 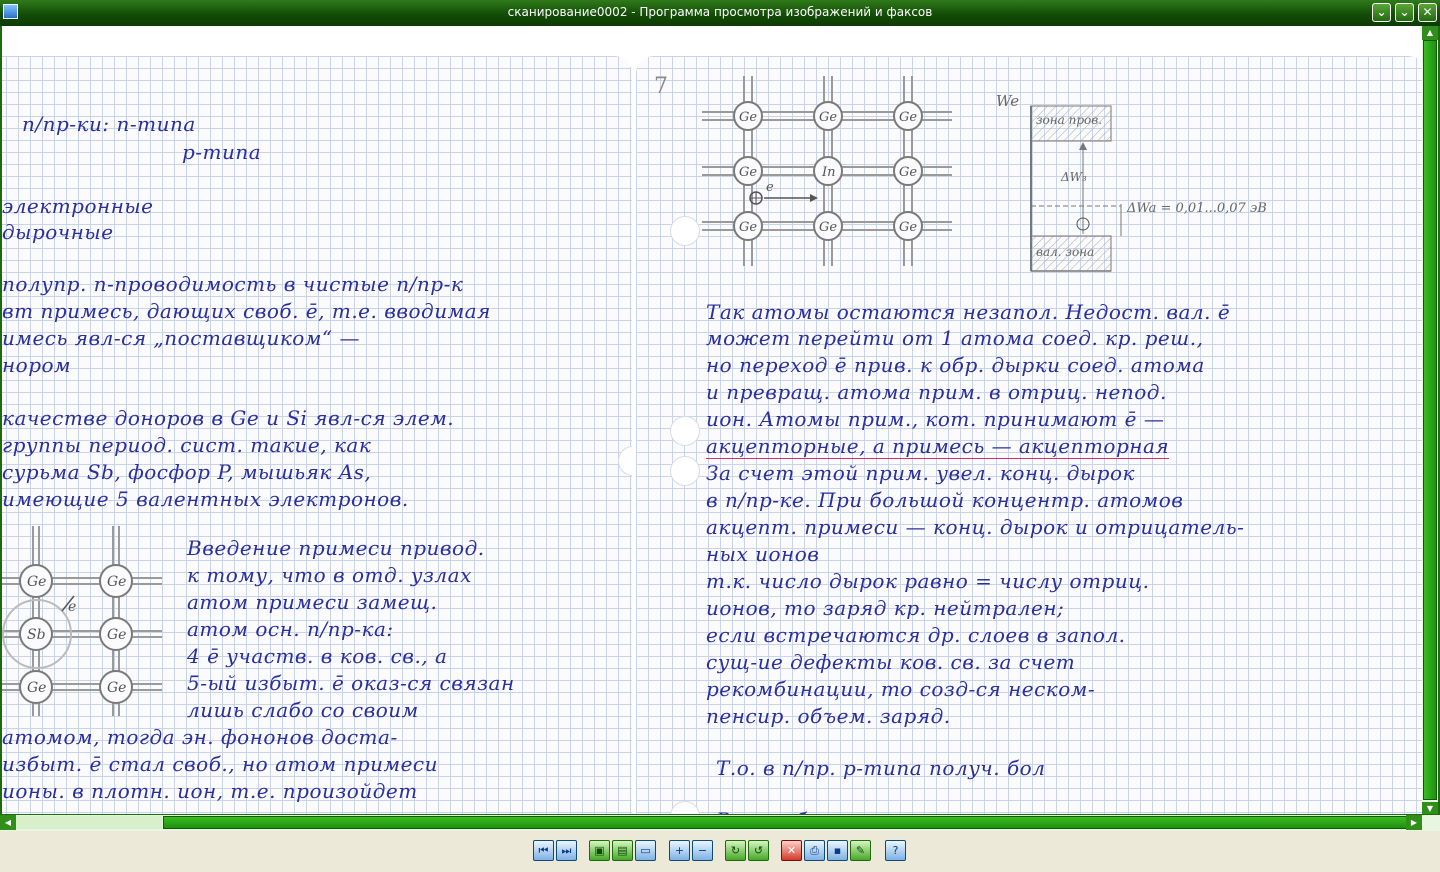 I want to click on handwritten-line: избыт. ē стал своб., но атом примеси, so click(x=220, y=764).